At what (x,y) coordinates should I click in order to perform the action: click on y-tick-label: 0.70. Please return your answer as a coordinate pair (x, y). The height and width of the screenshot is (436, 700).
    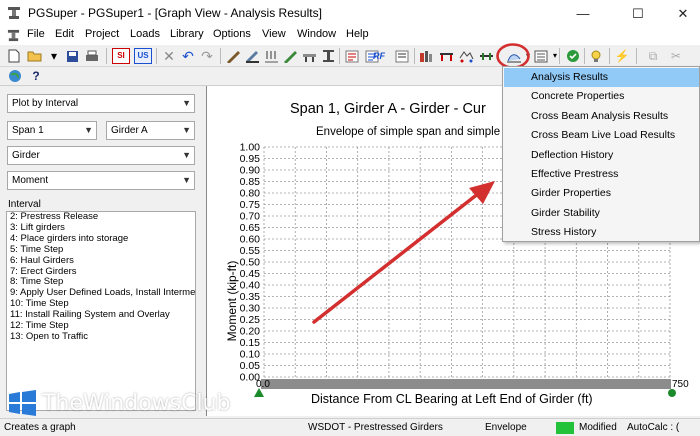
    Looking at the image, I should click on (250, 217).